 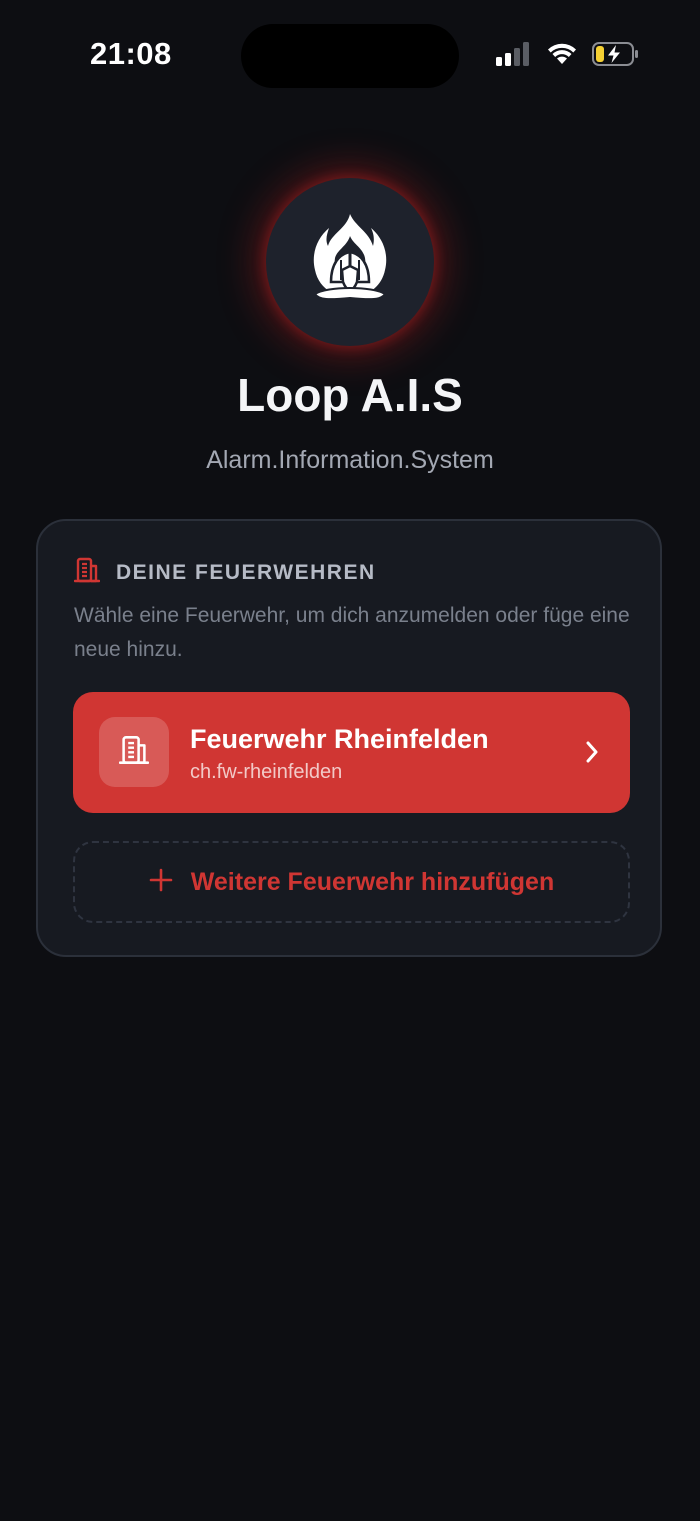 What do you see at coordinates (616, 56) in the screenshot?
I see `battery-charging-icon` at bounding box center [616, 56].